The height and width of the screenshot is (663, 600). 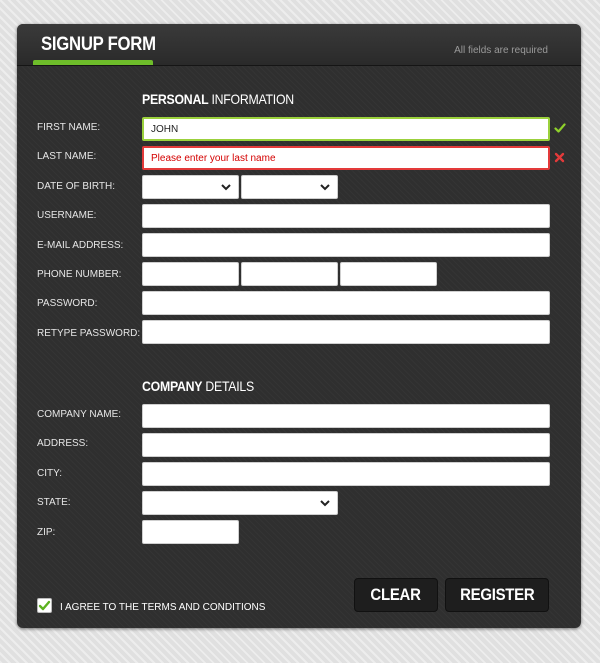 What do you see at coordinates (388, 274) in the screenshot?
I see `phone-line-input` at bounding box center [388, 274].